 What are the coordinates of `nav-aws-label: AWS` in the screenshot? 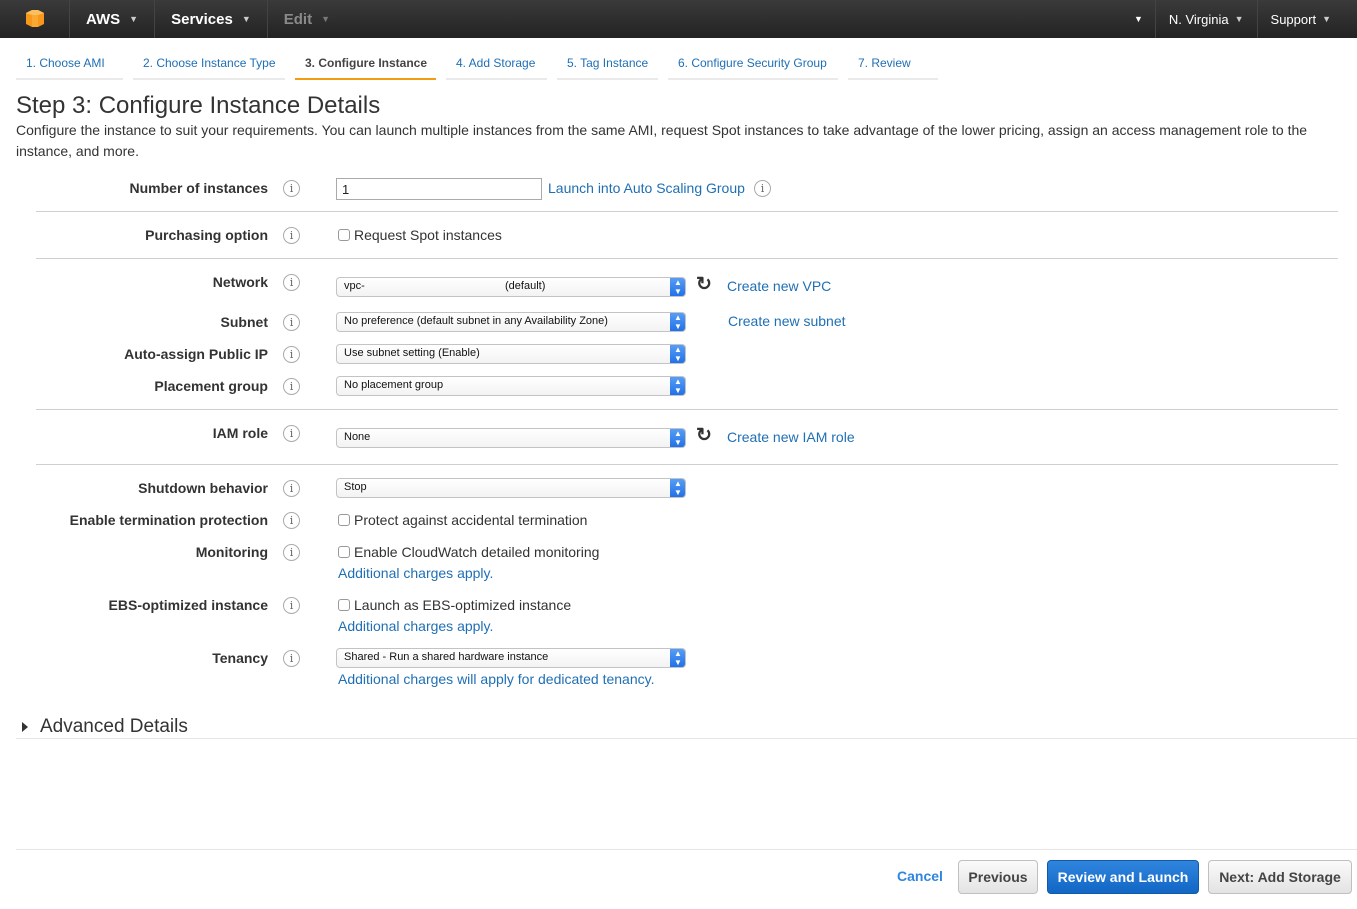 It's located at (103, 19).